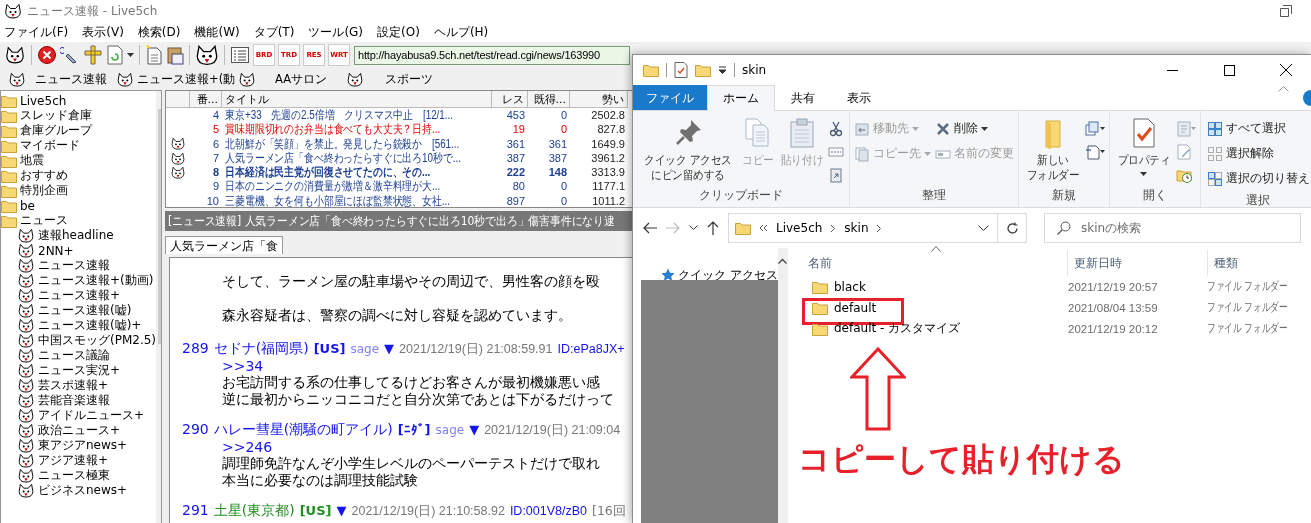  Describe the element at coordinates (599, 99) in the screenshot. I see `column-header: 勢い` at that location.